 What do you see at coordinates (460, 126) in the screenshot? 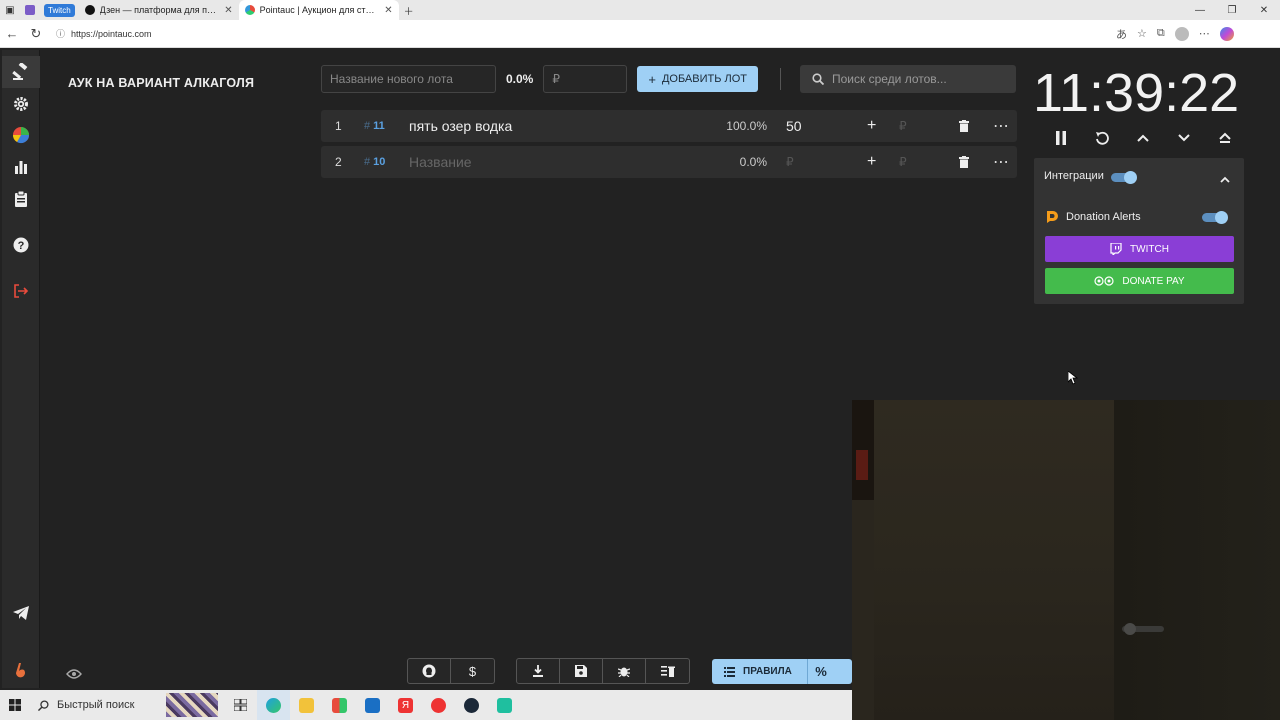
I see `lot-name: пять озер водка` at bounding box center [460, 126].